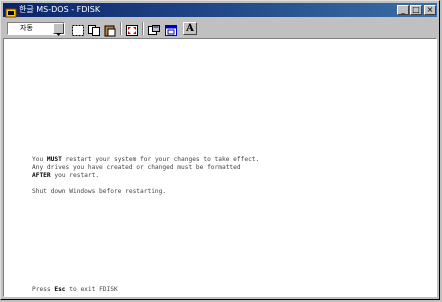  What do you see at coordinates (220, 10) in the screenshot?
I see `title-bar: 한글 MS-DOS - FDISK _ □ ×` at bounding box center [220, 10].